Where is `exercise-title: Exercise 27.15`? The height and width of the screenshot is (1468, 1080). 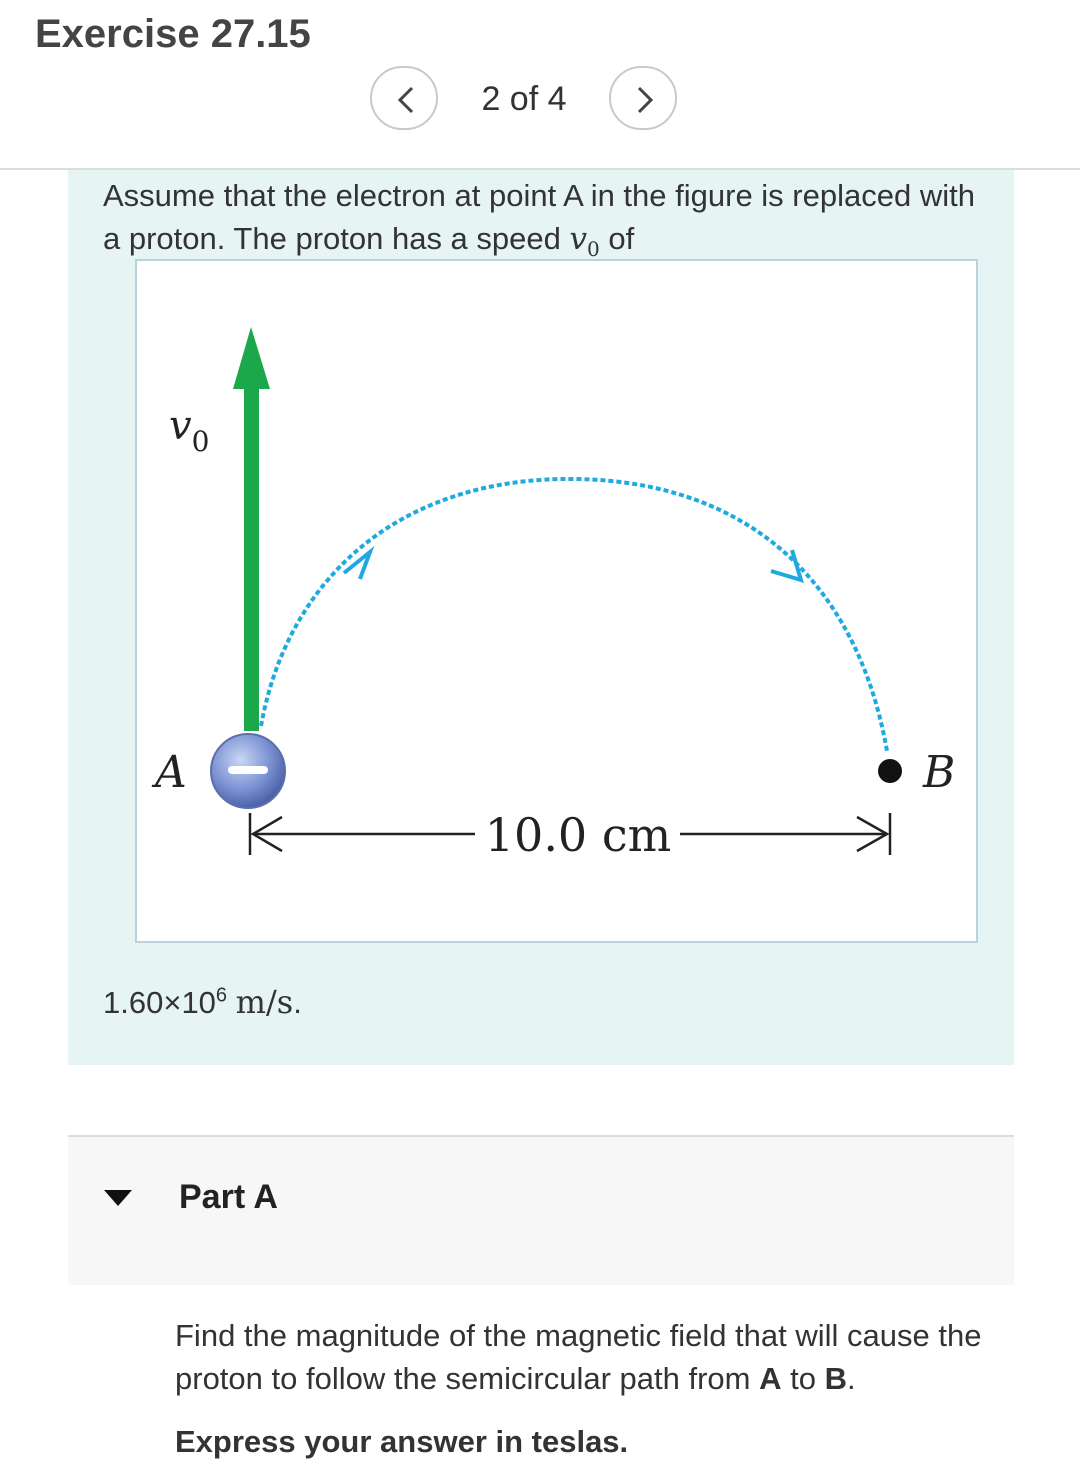 exercise-title: Exercise 27.15 is located at coordinates (173, 34).